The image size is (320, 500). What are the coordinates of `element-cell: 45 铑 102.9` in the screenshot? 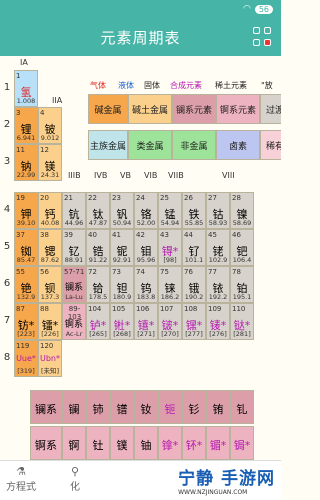 It's located at (218, 247).